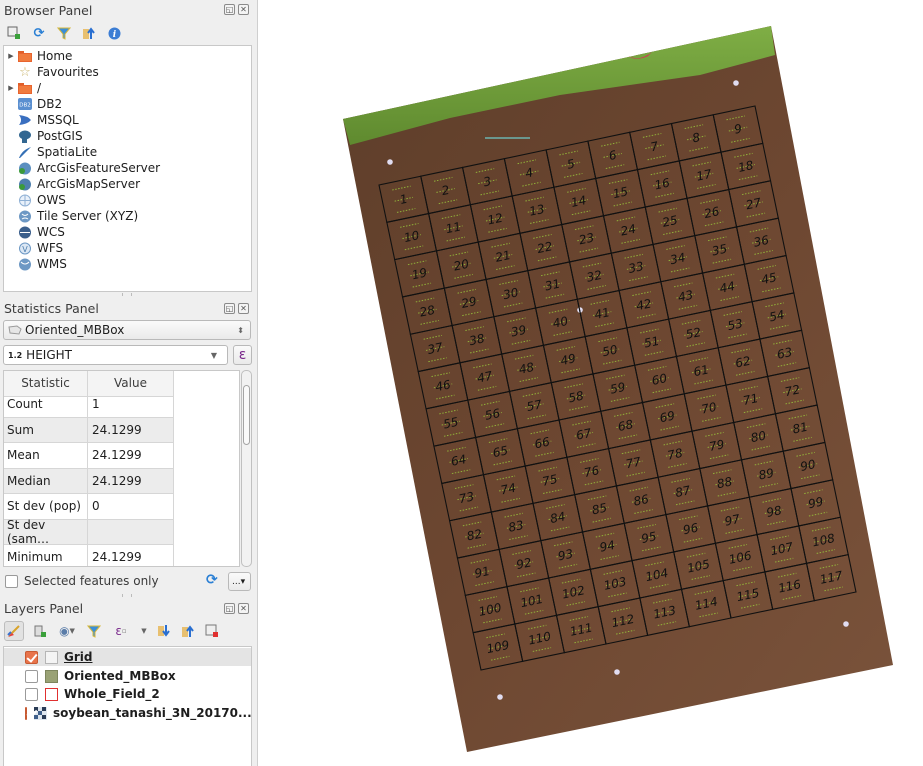 Image resolution: width=923 pixels, height=766 pixels. I want to click on layer-item-oriented-mbbox: Oriented_MBBox, so click(127, 676).